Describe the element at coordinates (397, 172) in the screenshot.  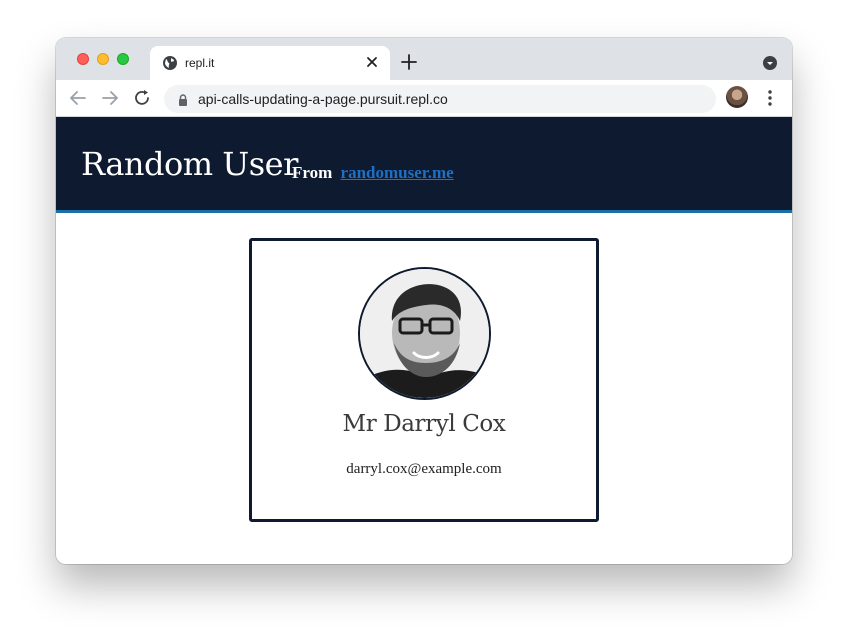
I see `randomuser-link: randomuser.me` at that location.